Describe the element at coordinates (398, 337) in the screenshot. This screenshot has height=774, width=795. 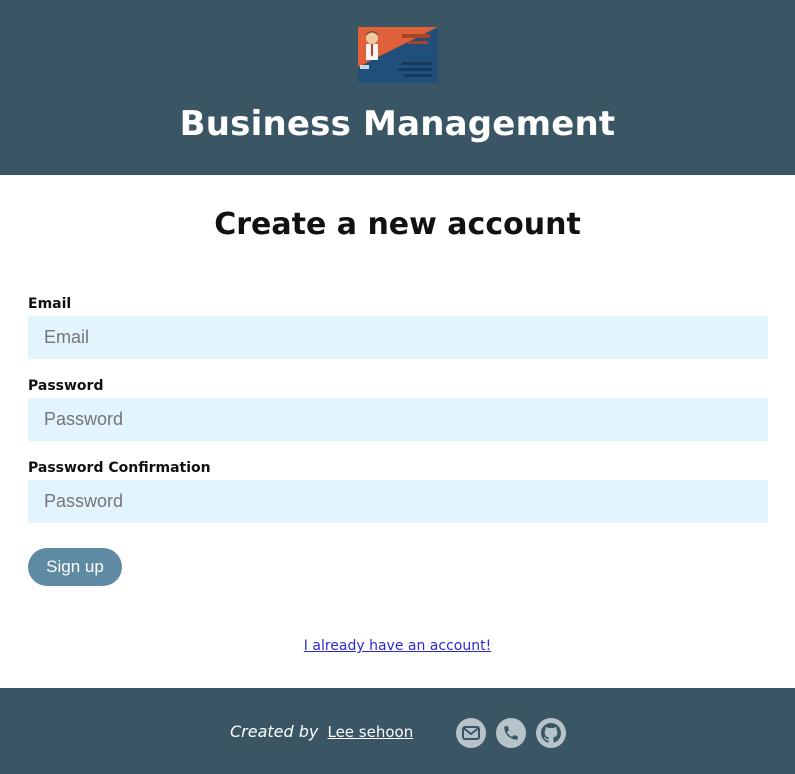
I see `email-field` at that location.